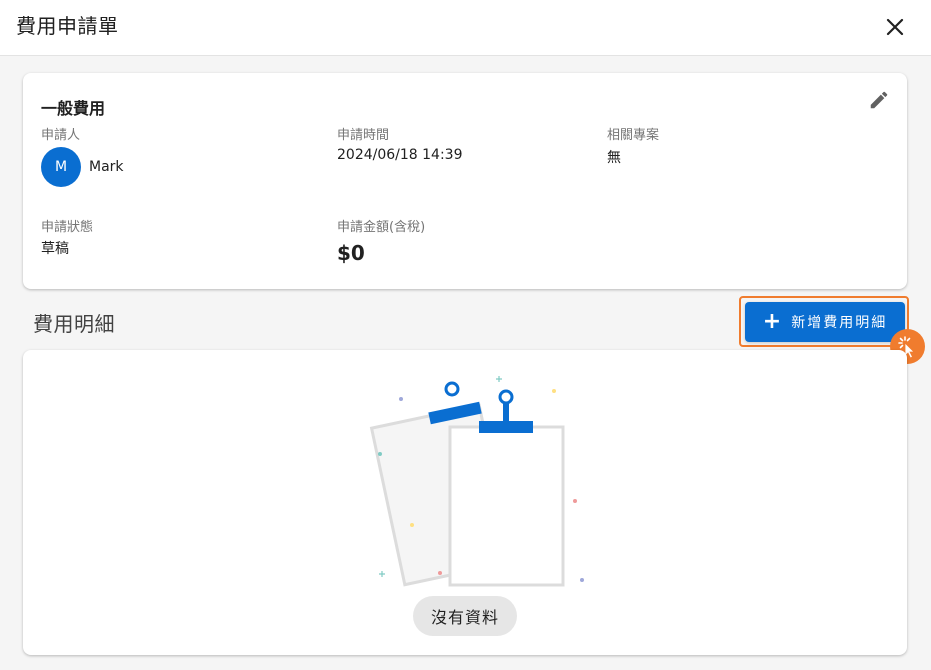 The image size is (931, 670). I want to click on add-expense-detail-button: + 新增費用明細, so click(825, 322).